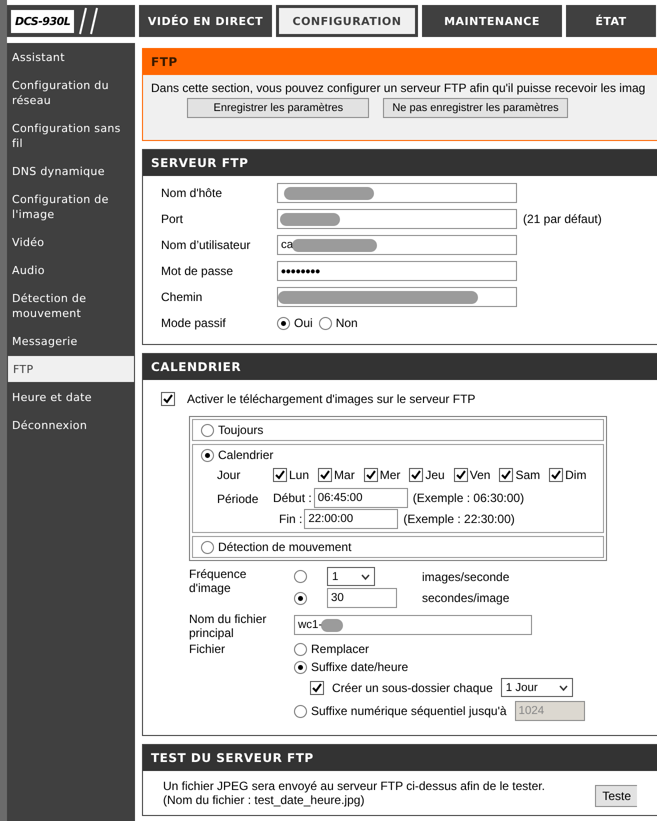 This screenshot has width=657, height=821. Describe the element at coordinates (194, 323) in the screenshot. I see `field-label: Mode passif` at that location.